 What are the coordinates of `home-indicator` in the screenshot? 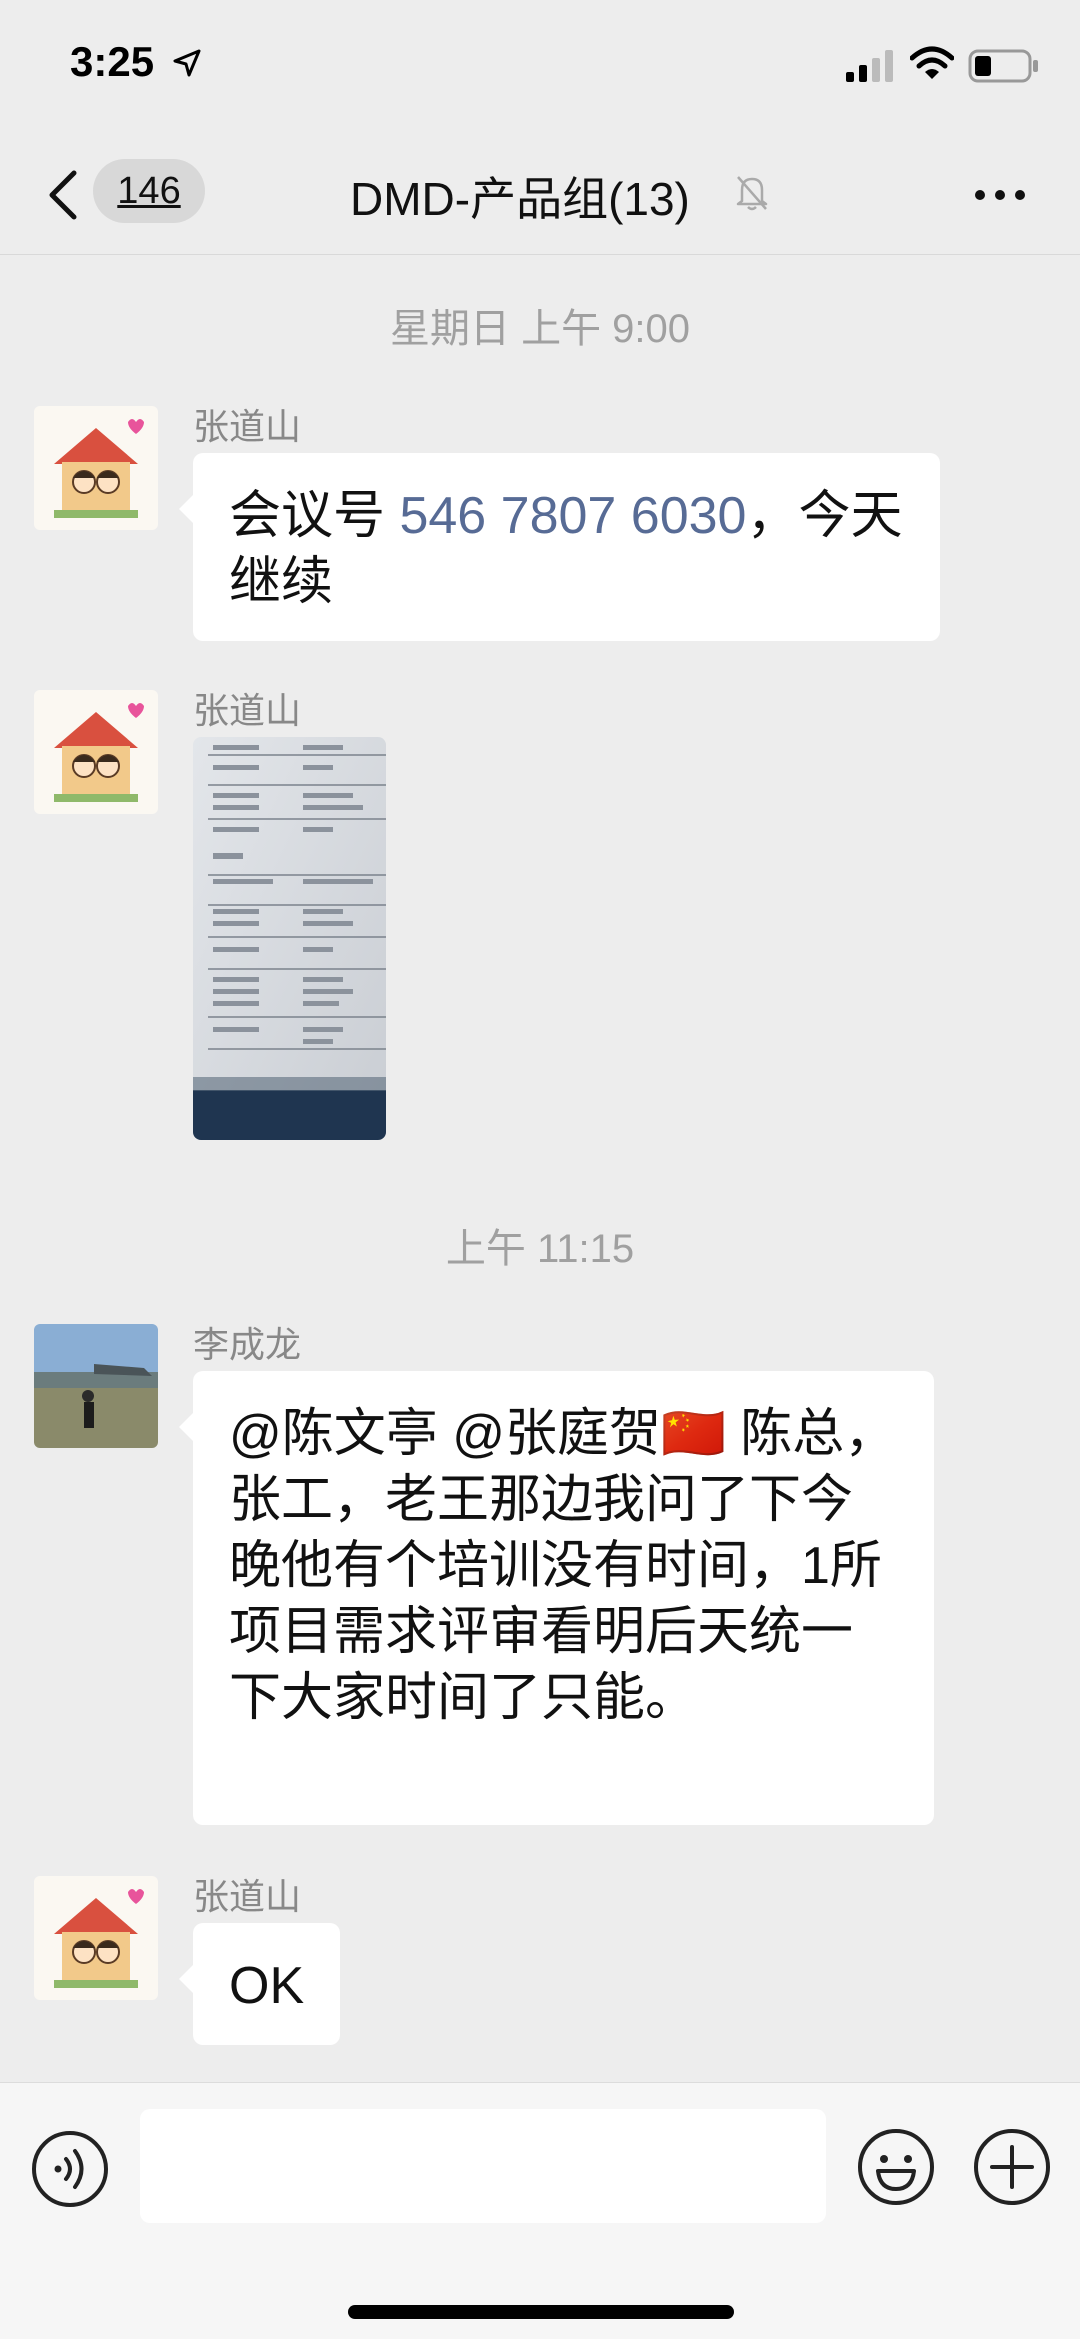 It's located at (541, 2312).